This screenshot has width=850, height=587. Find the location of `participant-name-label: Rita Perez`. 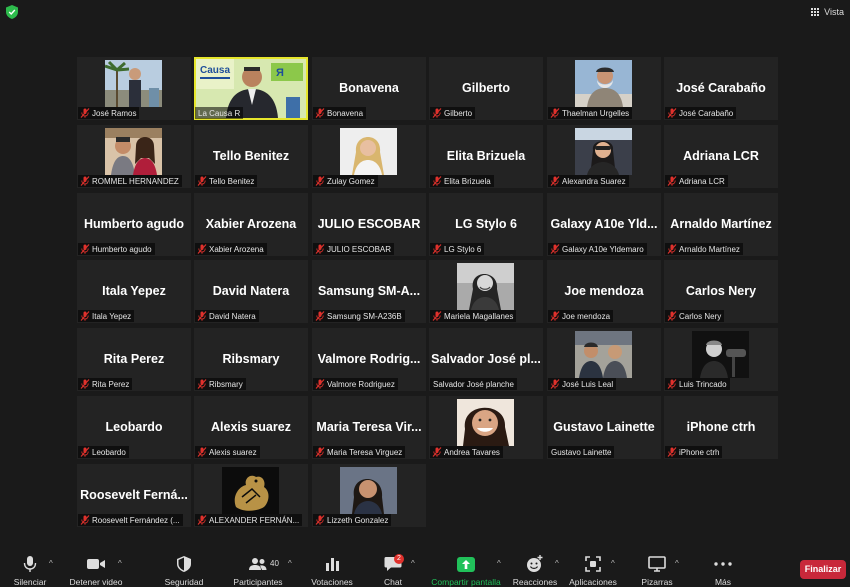

participant-name-label: Rita Perez is located at coordinates (111, 384).